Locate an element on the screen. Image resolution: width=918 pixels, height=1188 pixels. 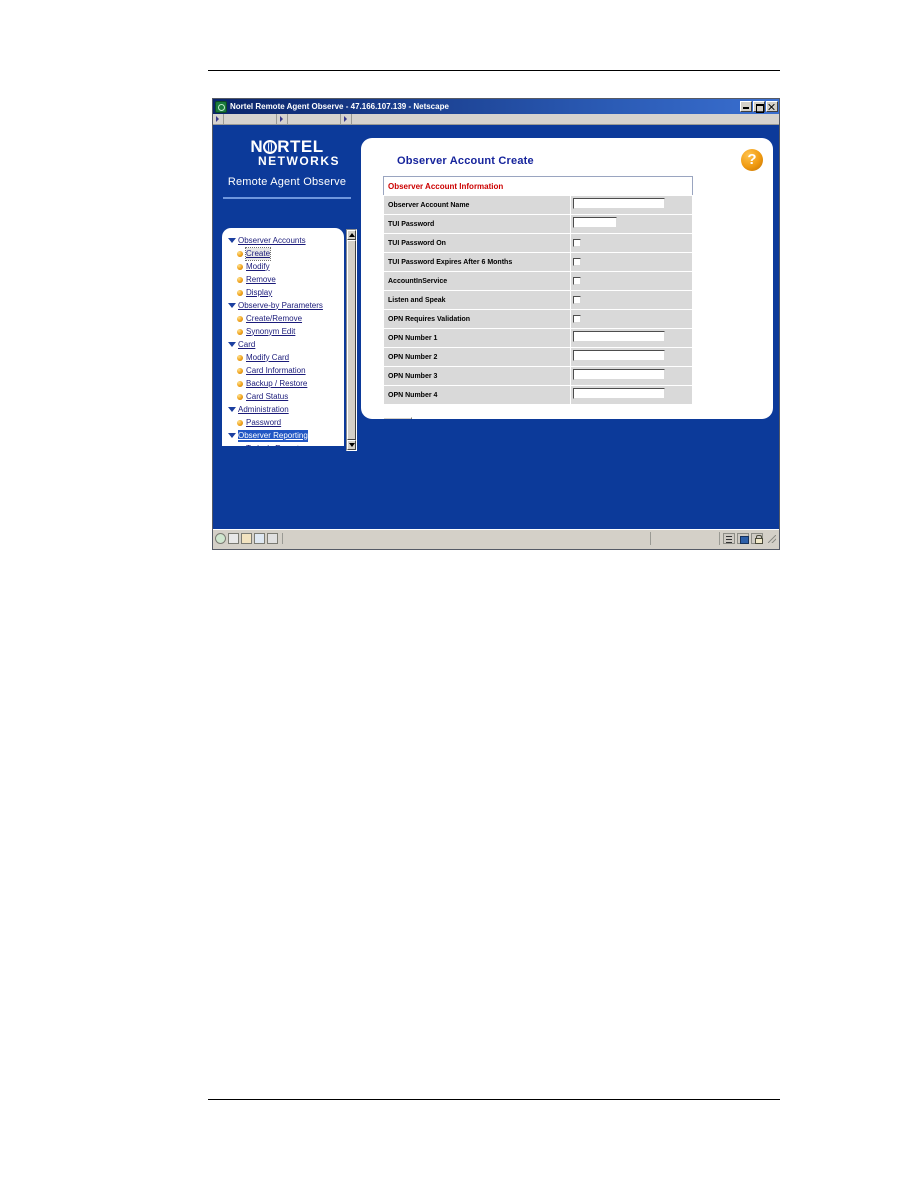
nav-item-card: Card is located at coordinates (284, 344).